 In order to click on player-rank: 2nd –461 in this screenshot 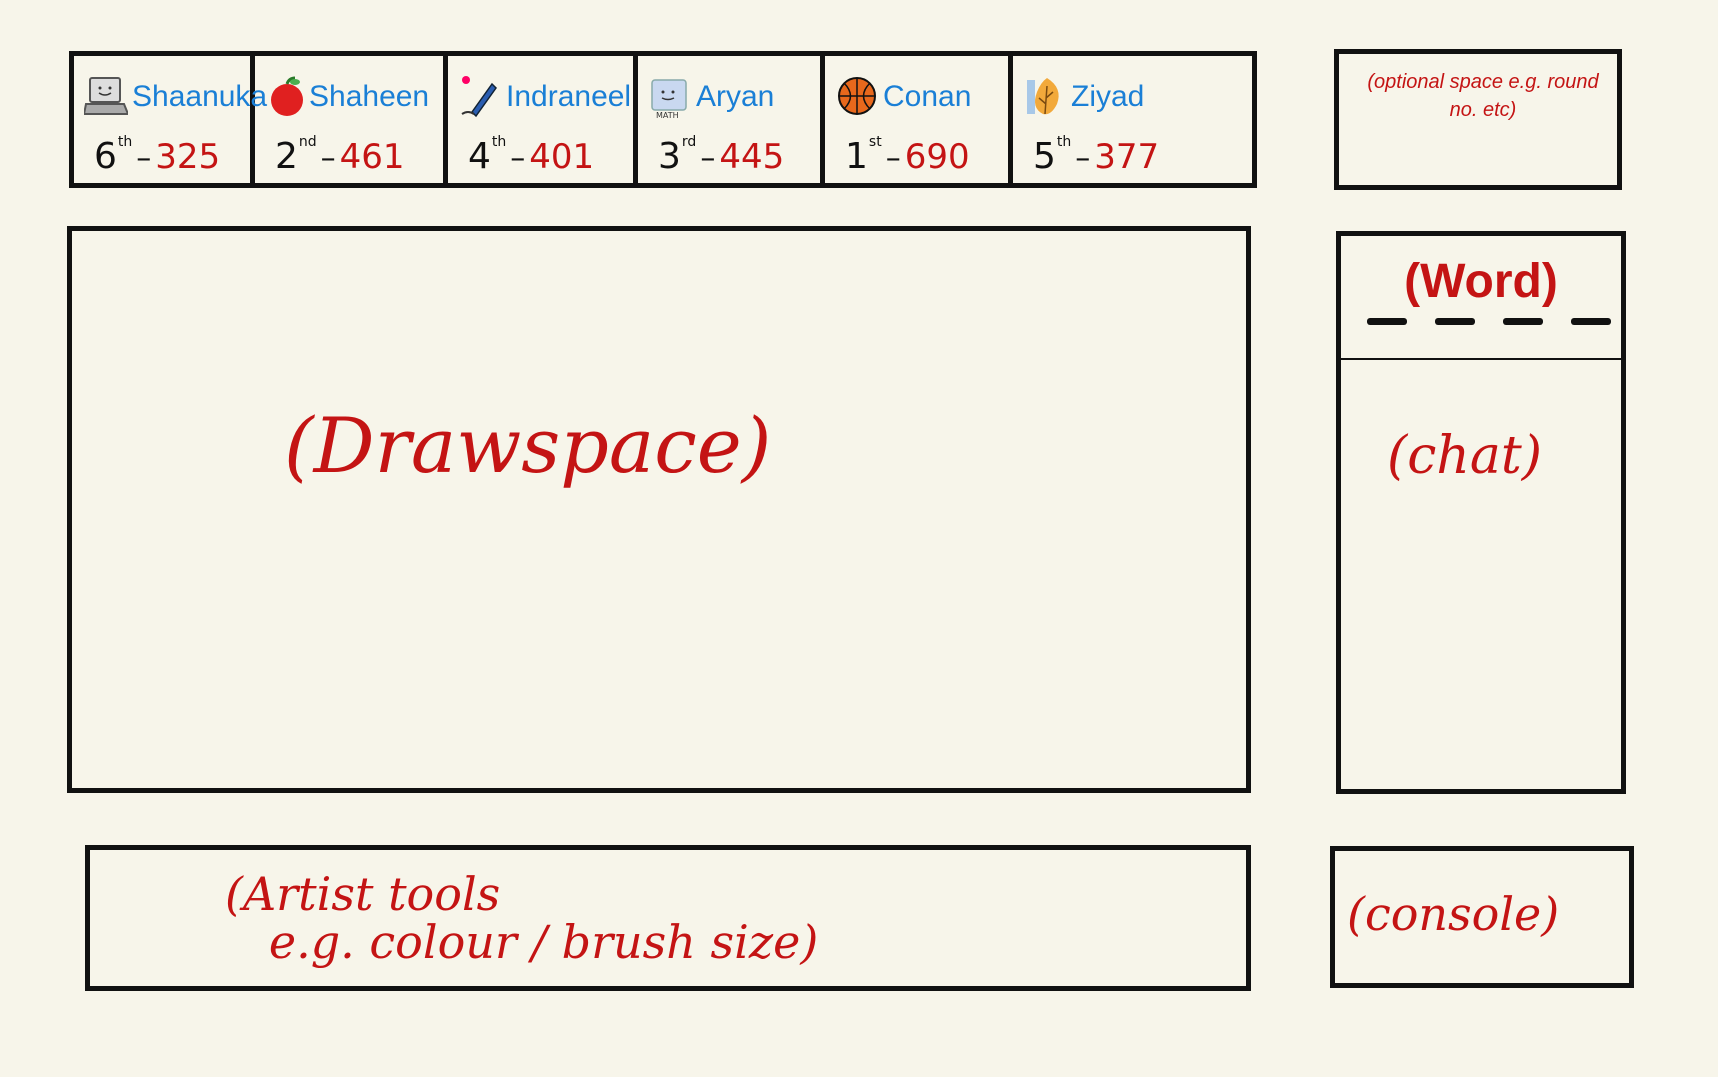, I will do `click(340, 155)`.